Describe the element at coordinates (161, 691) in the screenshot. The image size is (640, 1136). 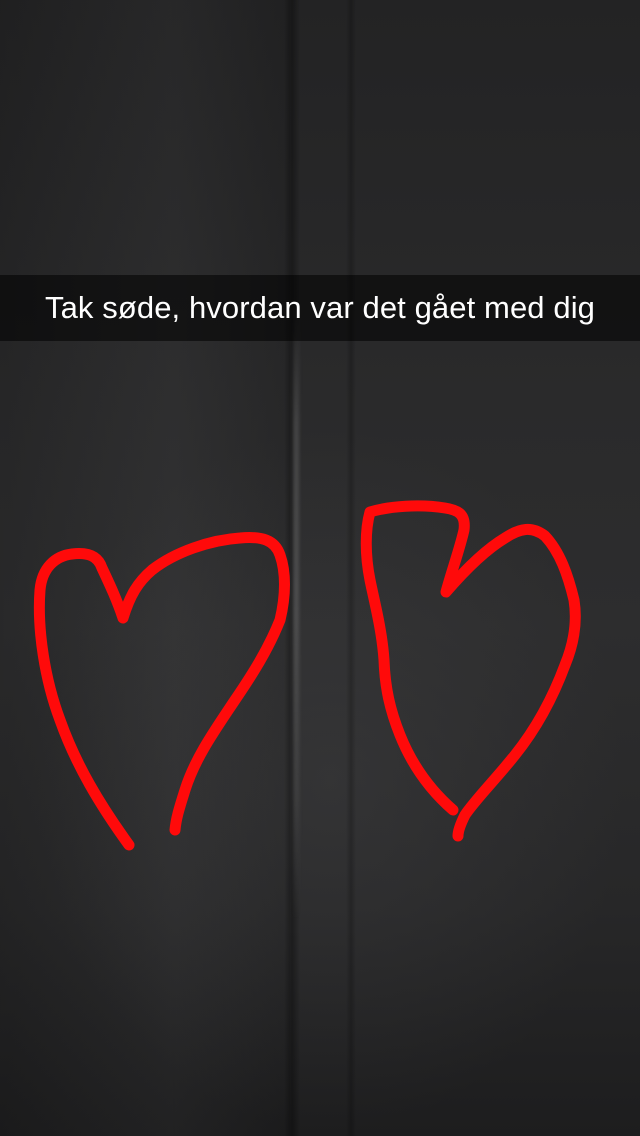
I see `heart-left-drawing` at that location.